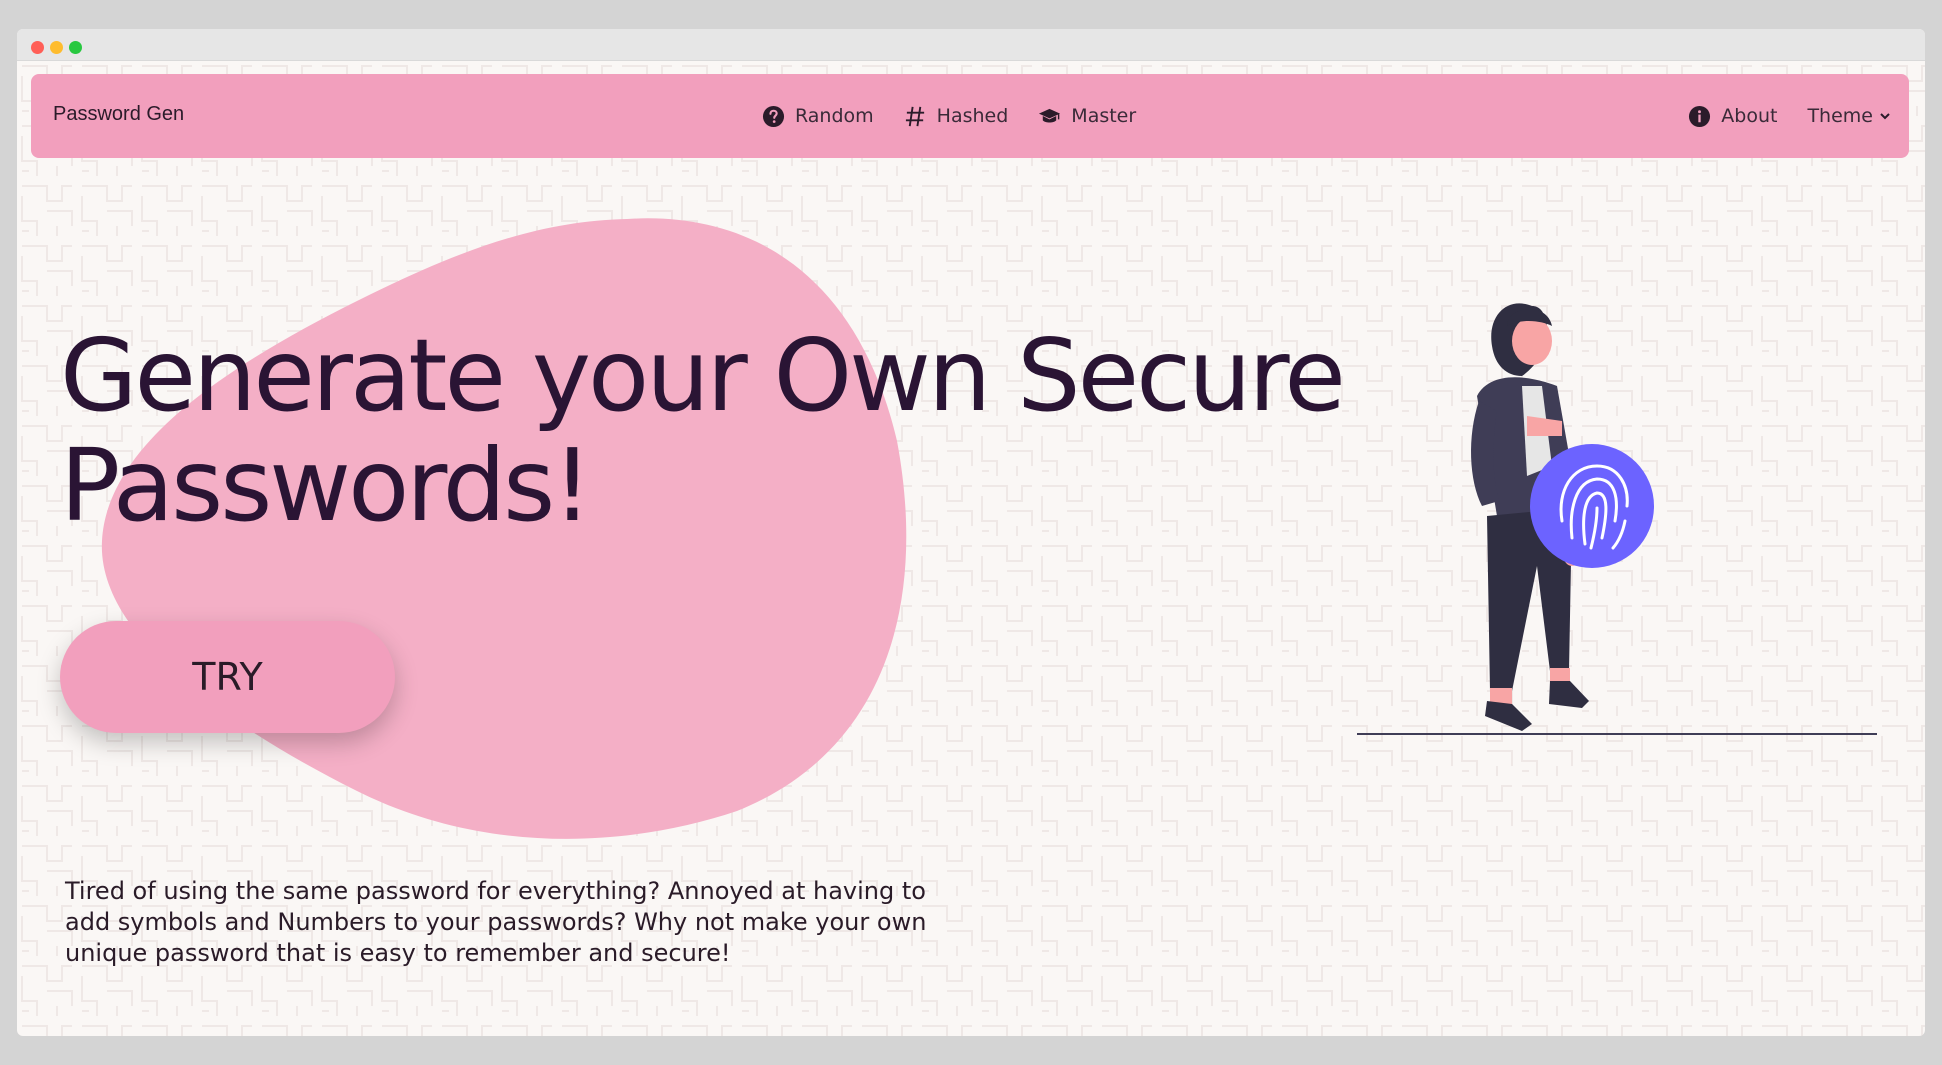  I want to click on minimize-window-button, so click(56, 47).